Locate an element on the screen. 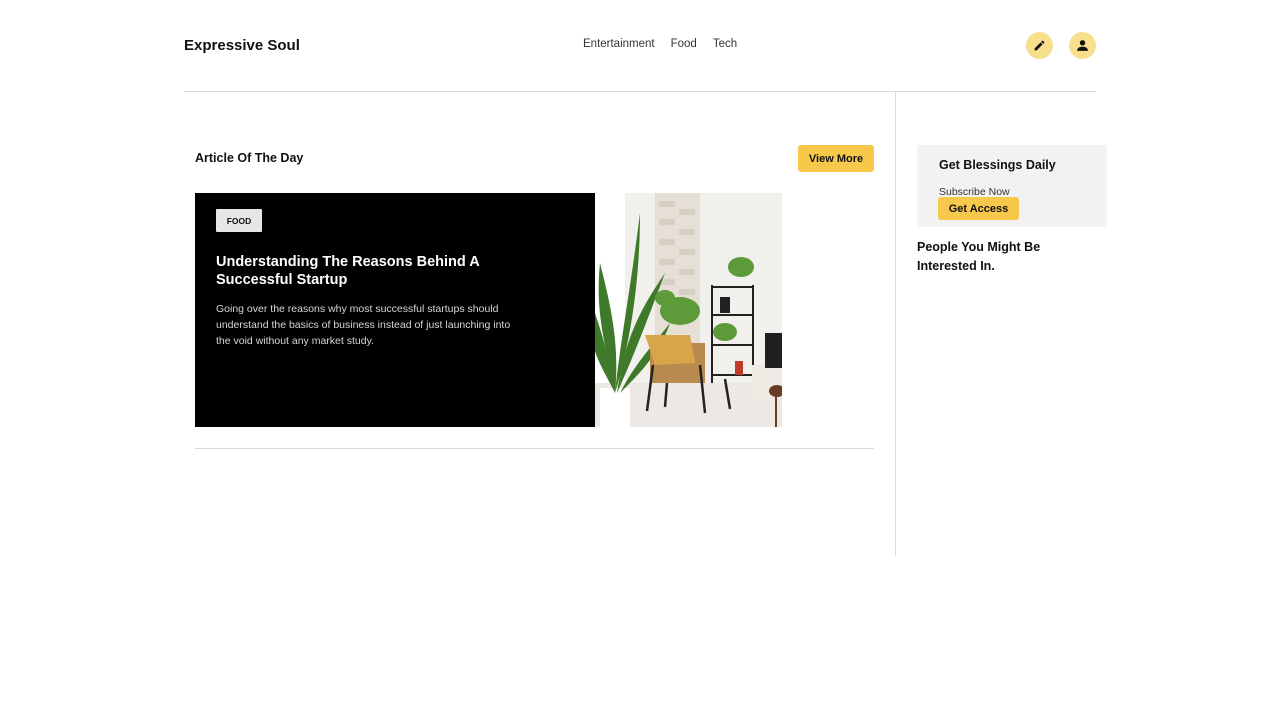  profile-button is located at coordinates (1082, 45).